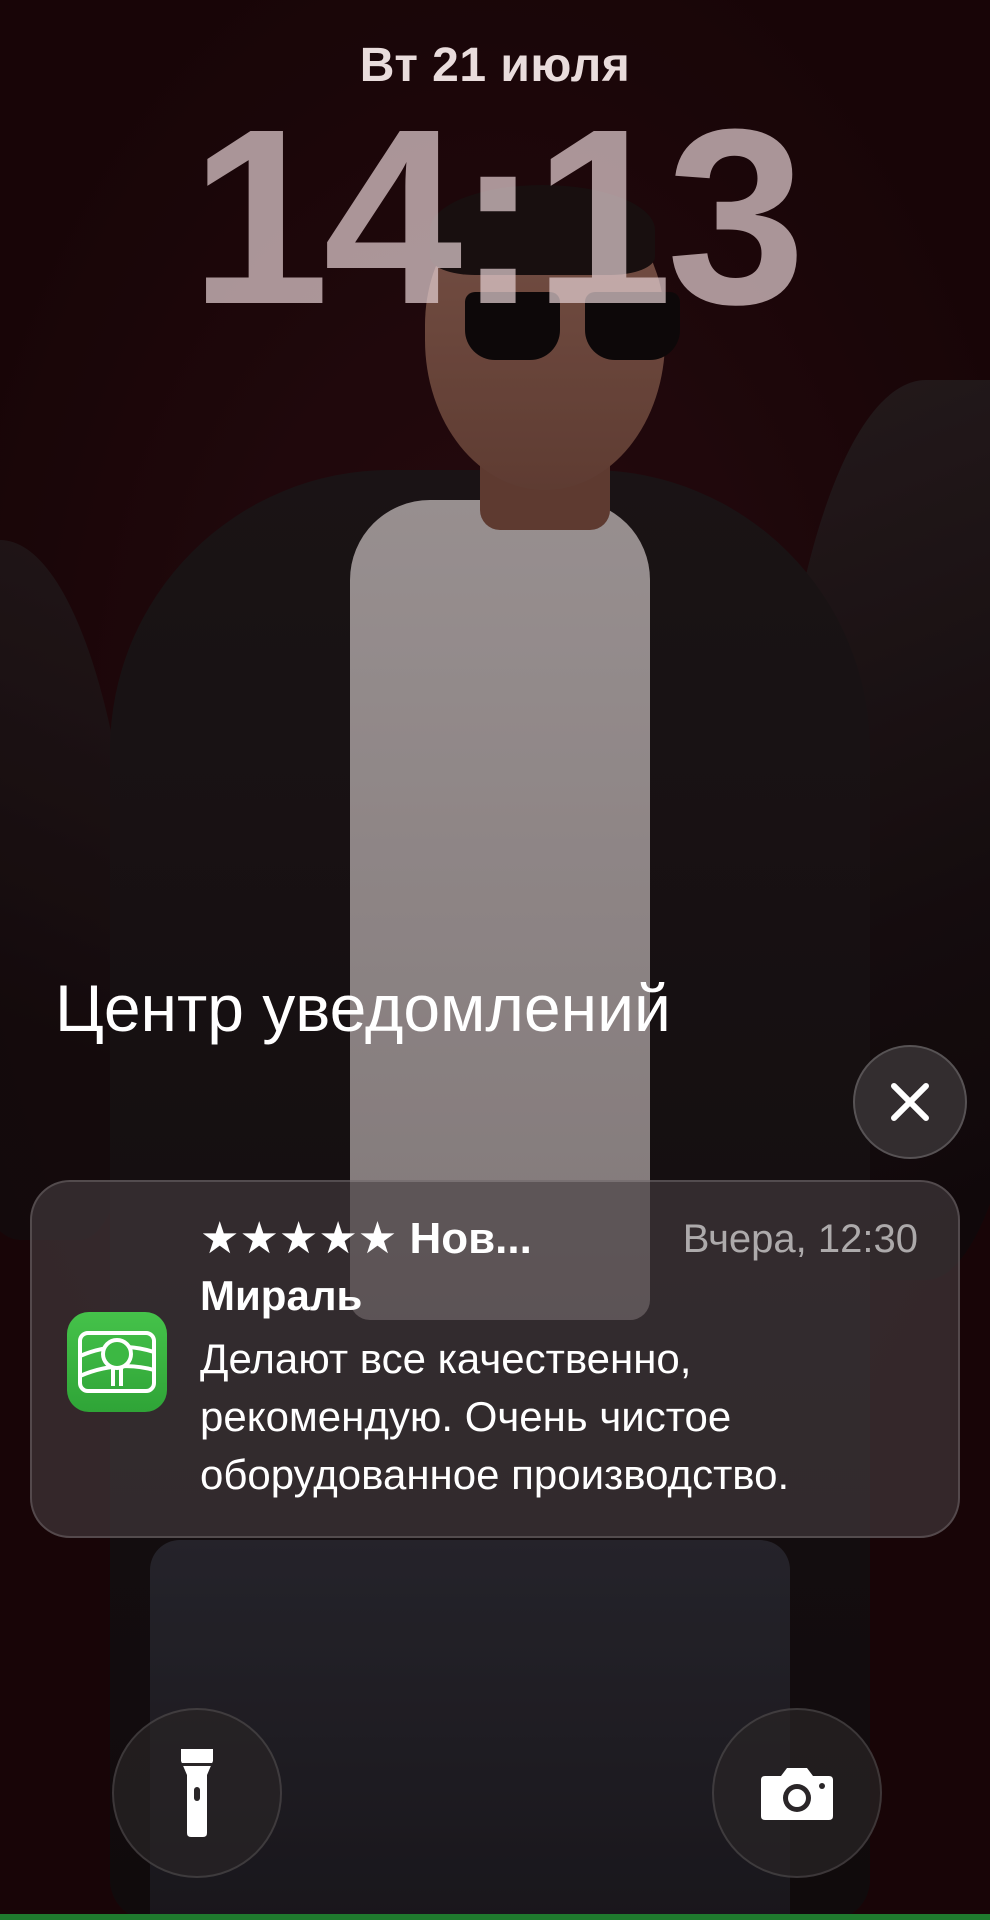 This screenshot has width=990, height=1920. What do you see at coordinates (117, 1362) in the screenshot?
I see `miral-app-icon` at bounding box center [117, 1362].